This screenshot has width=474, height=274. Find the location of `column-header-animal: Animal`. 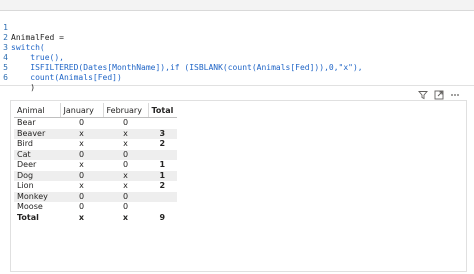

column-header-animal: Animal is located at coordinates (37, 110).